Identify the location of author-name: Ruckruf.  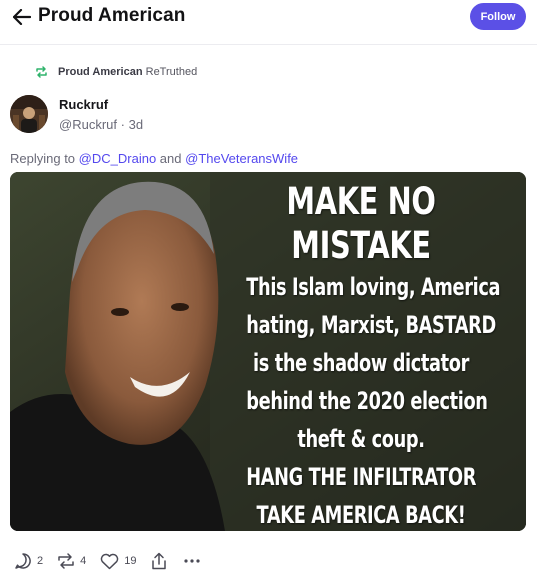
(83, 104).